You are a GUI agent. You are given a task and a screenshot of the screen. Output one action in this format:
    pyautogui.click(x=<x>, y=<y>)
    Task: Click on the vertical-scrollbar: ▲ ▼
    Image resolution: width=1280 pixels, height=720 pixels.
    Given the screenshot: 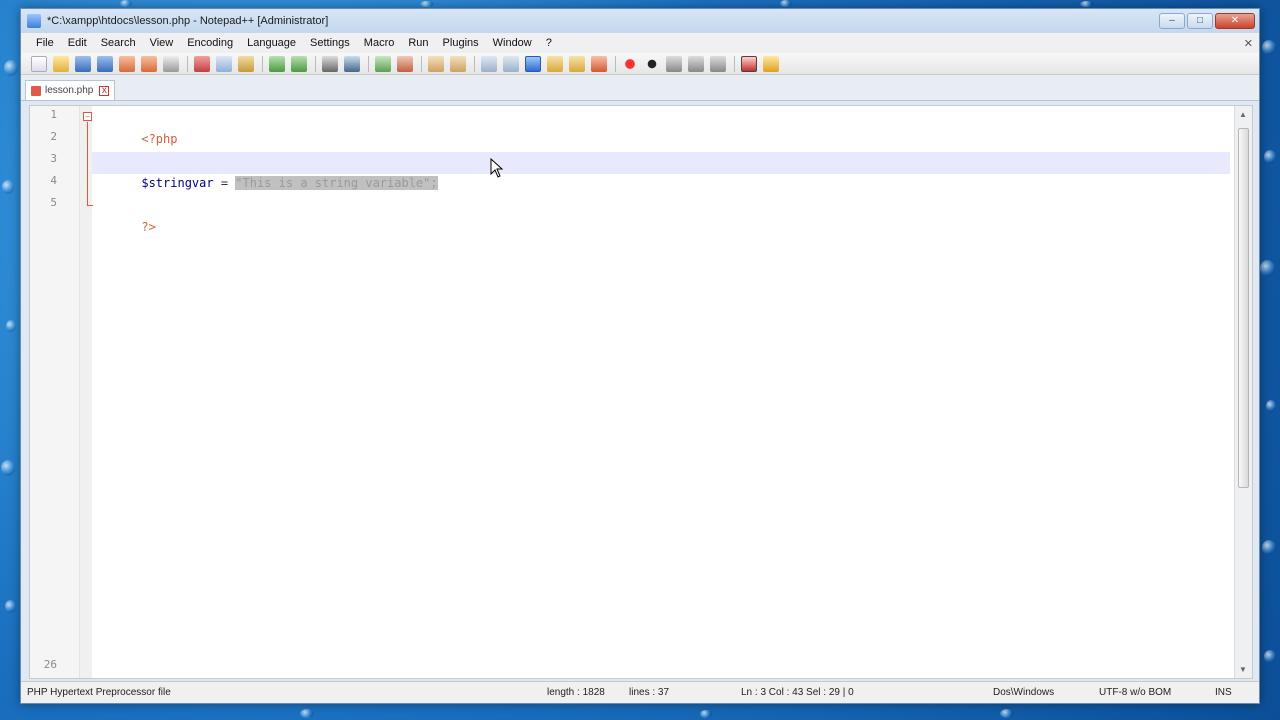 What is the action you would take?
    pyautogui.click(x=1243, y=392)
    